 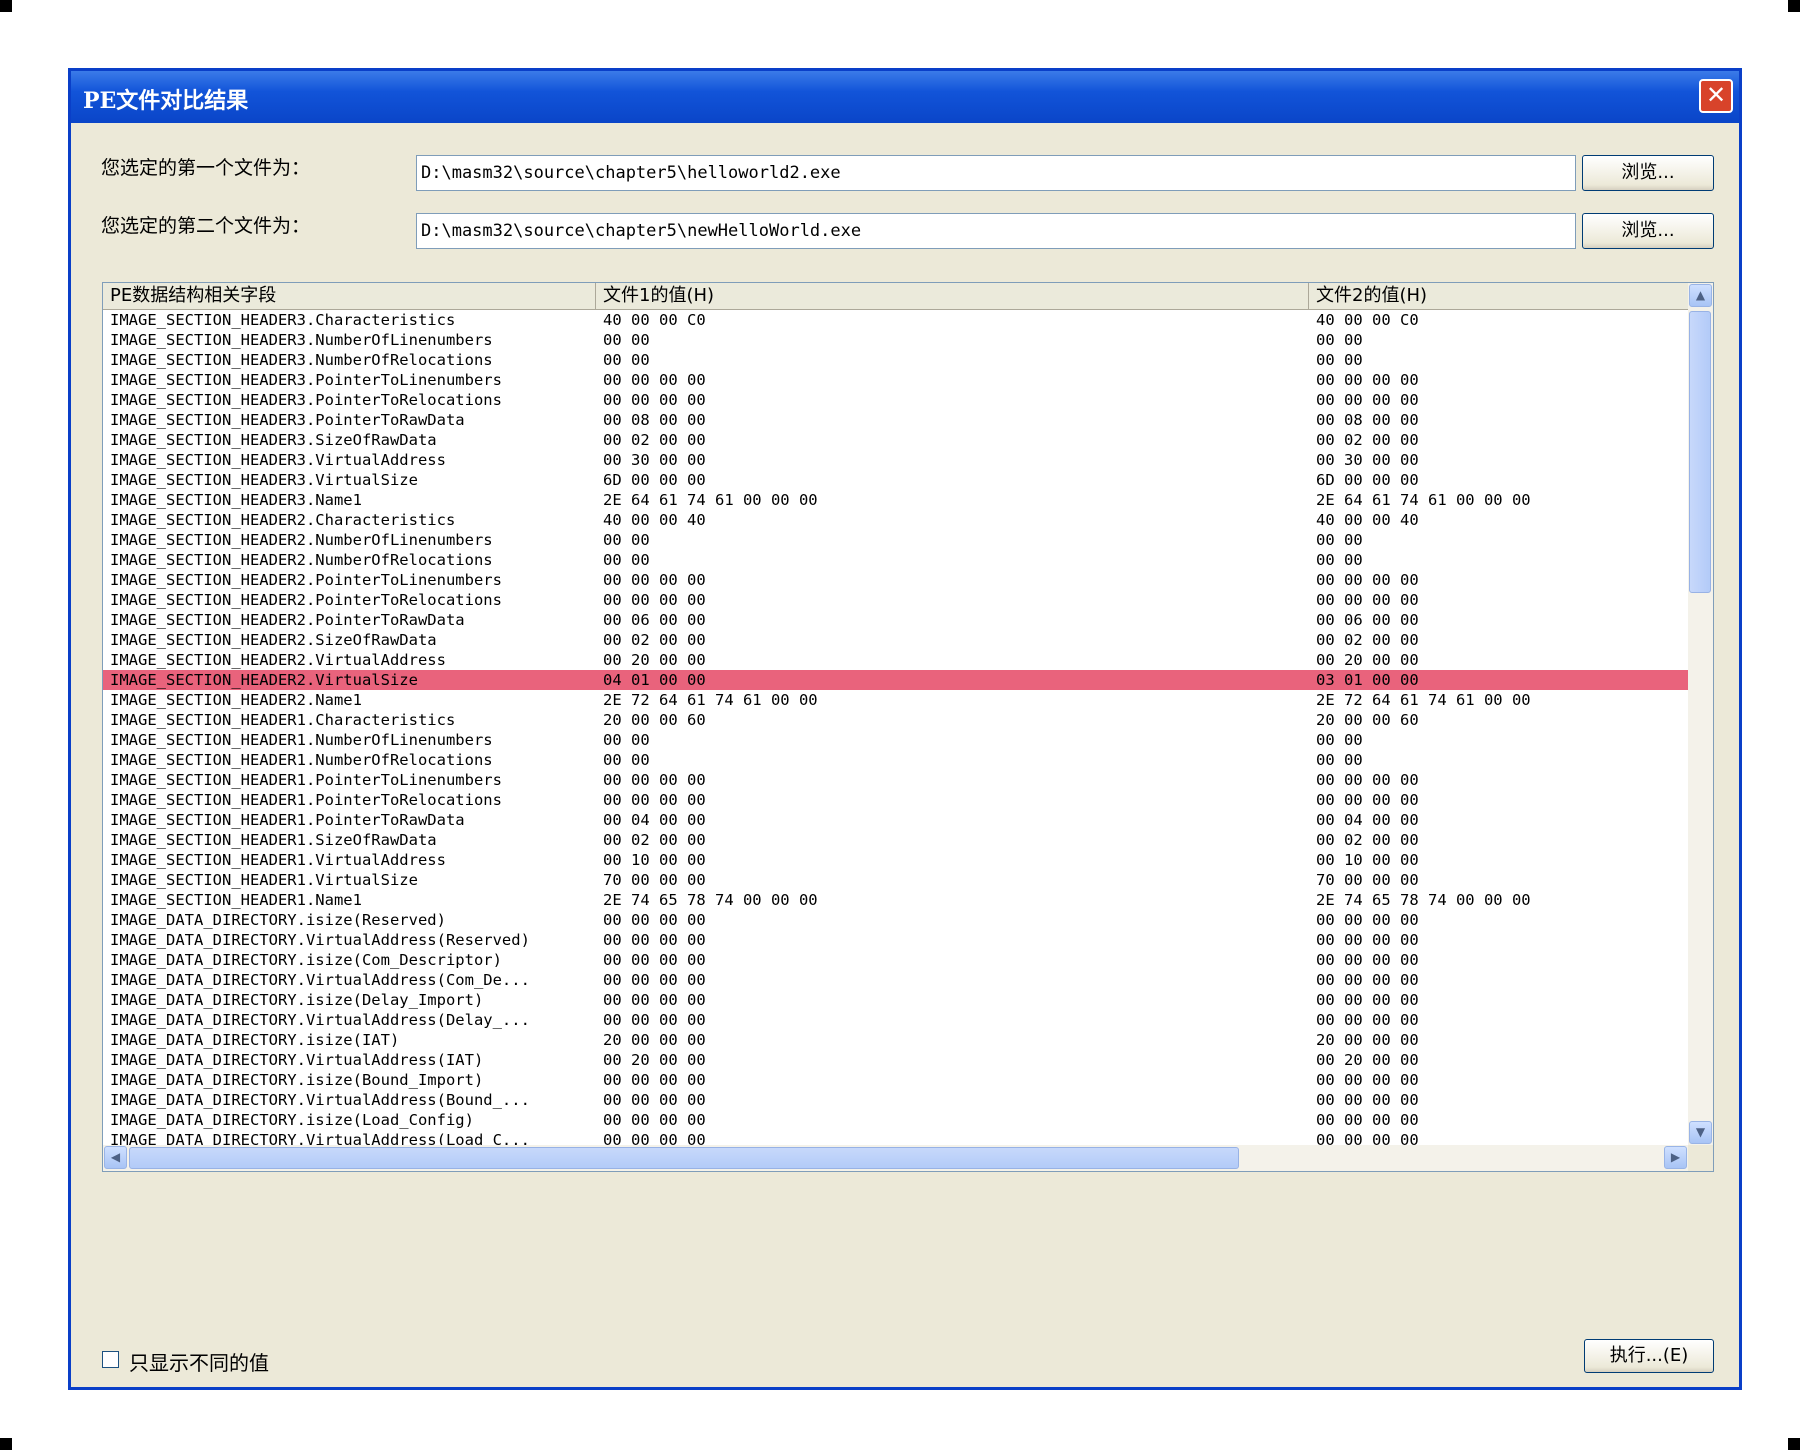 What do you see at coordinates (166, 101) in the screenshot?
I see `window-title: PE文件对比结果` at bounding box center [166, 101].